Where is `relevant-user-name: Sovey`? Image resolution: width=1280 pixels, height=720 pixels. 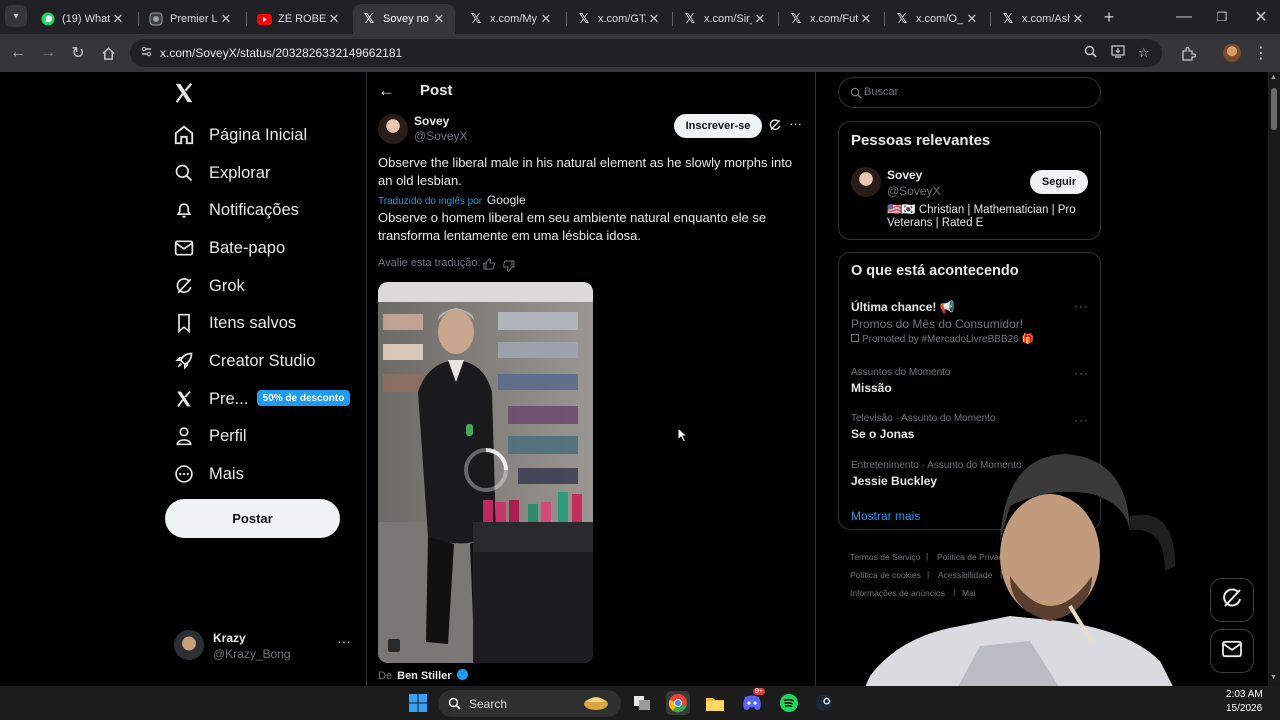 relevant-user-name: Sovey is located at coordinates (904, 175).